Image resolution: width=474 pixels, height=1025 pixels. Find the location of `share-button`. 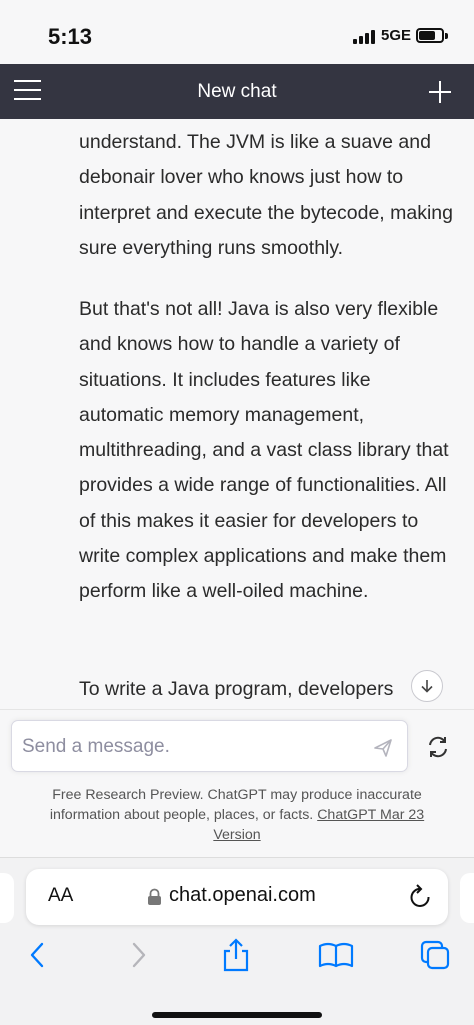

share-button is located at coordinates (236, 955).